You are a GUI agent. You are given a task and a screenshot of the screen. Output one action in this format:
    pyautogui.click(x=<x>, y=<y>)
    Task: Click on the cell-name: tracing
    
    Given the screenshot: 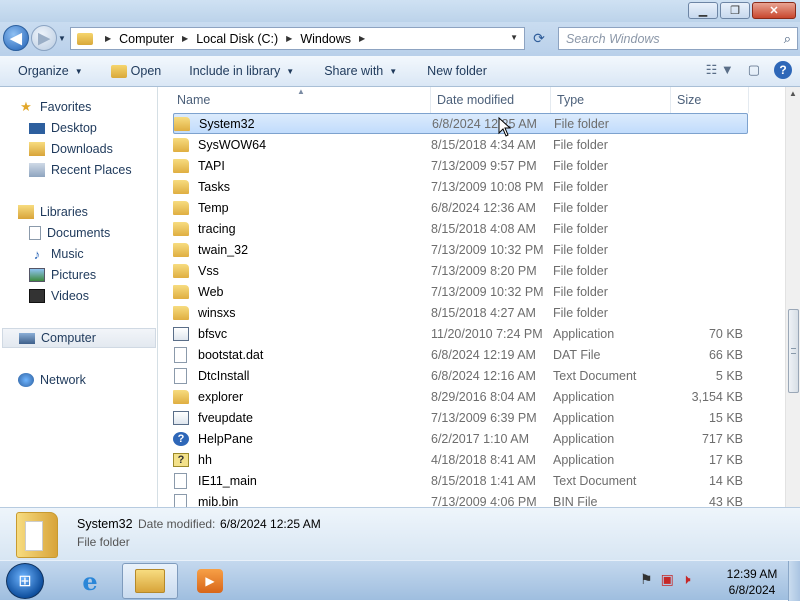 What is the action you would take?
    pyautogui.click(x=302, y=228)
    